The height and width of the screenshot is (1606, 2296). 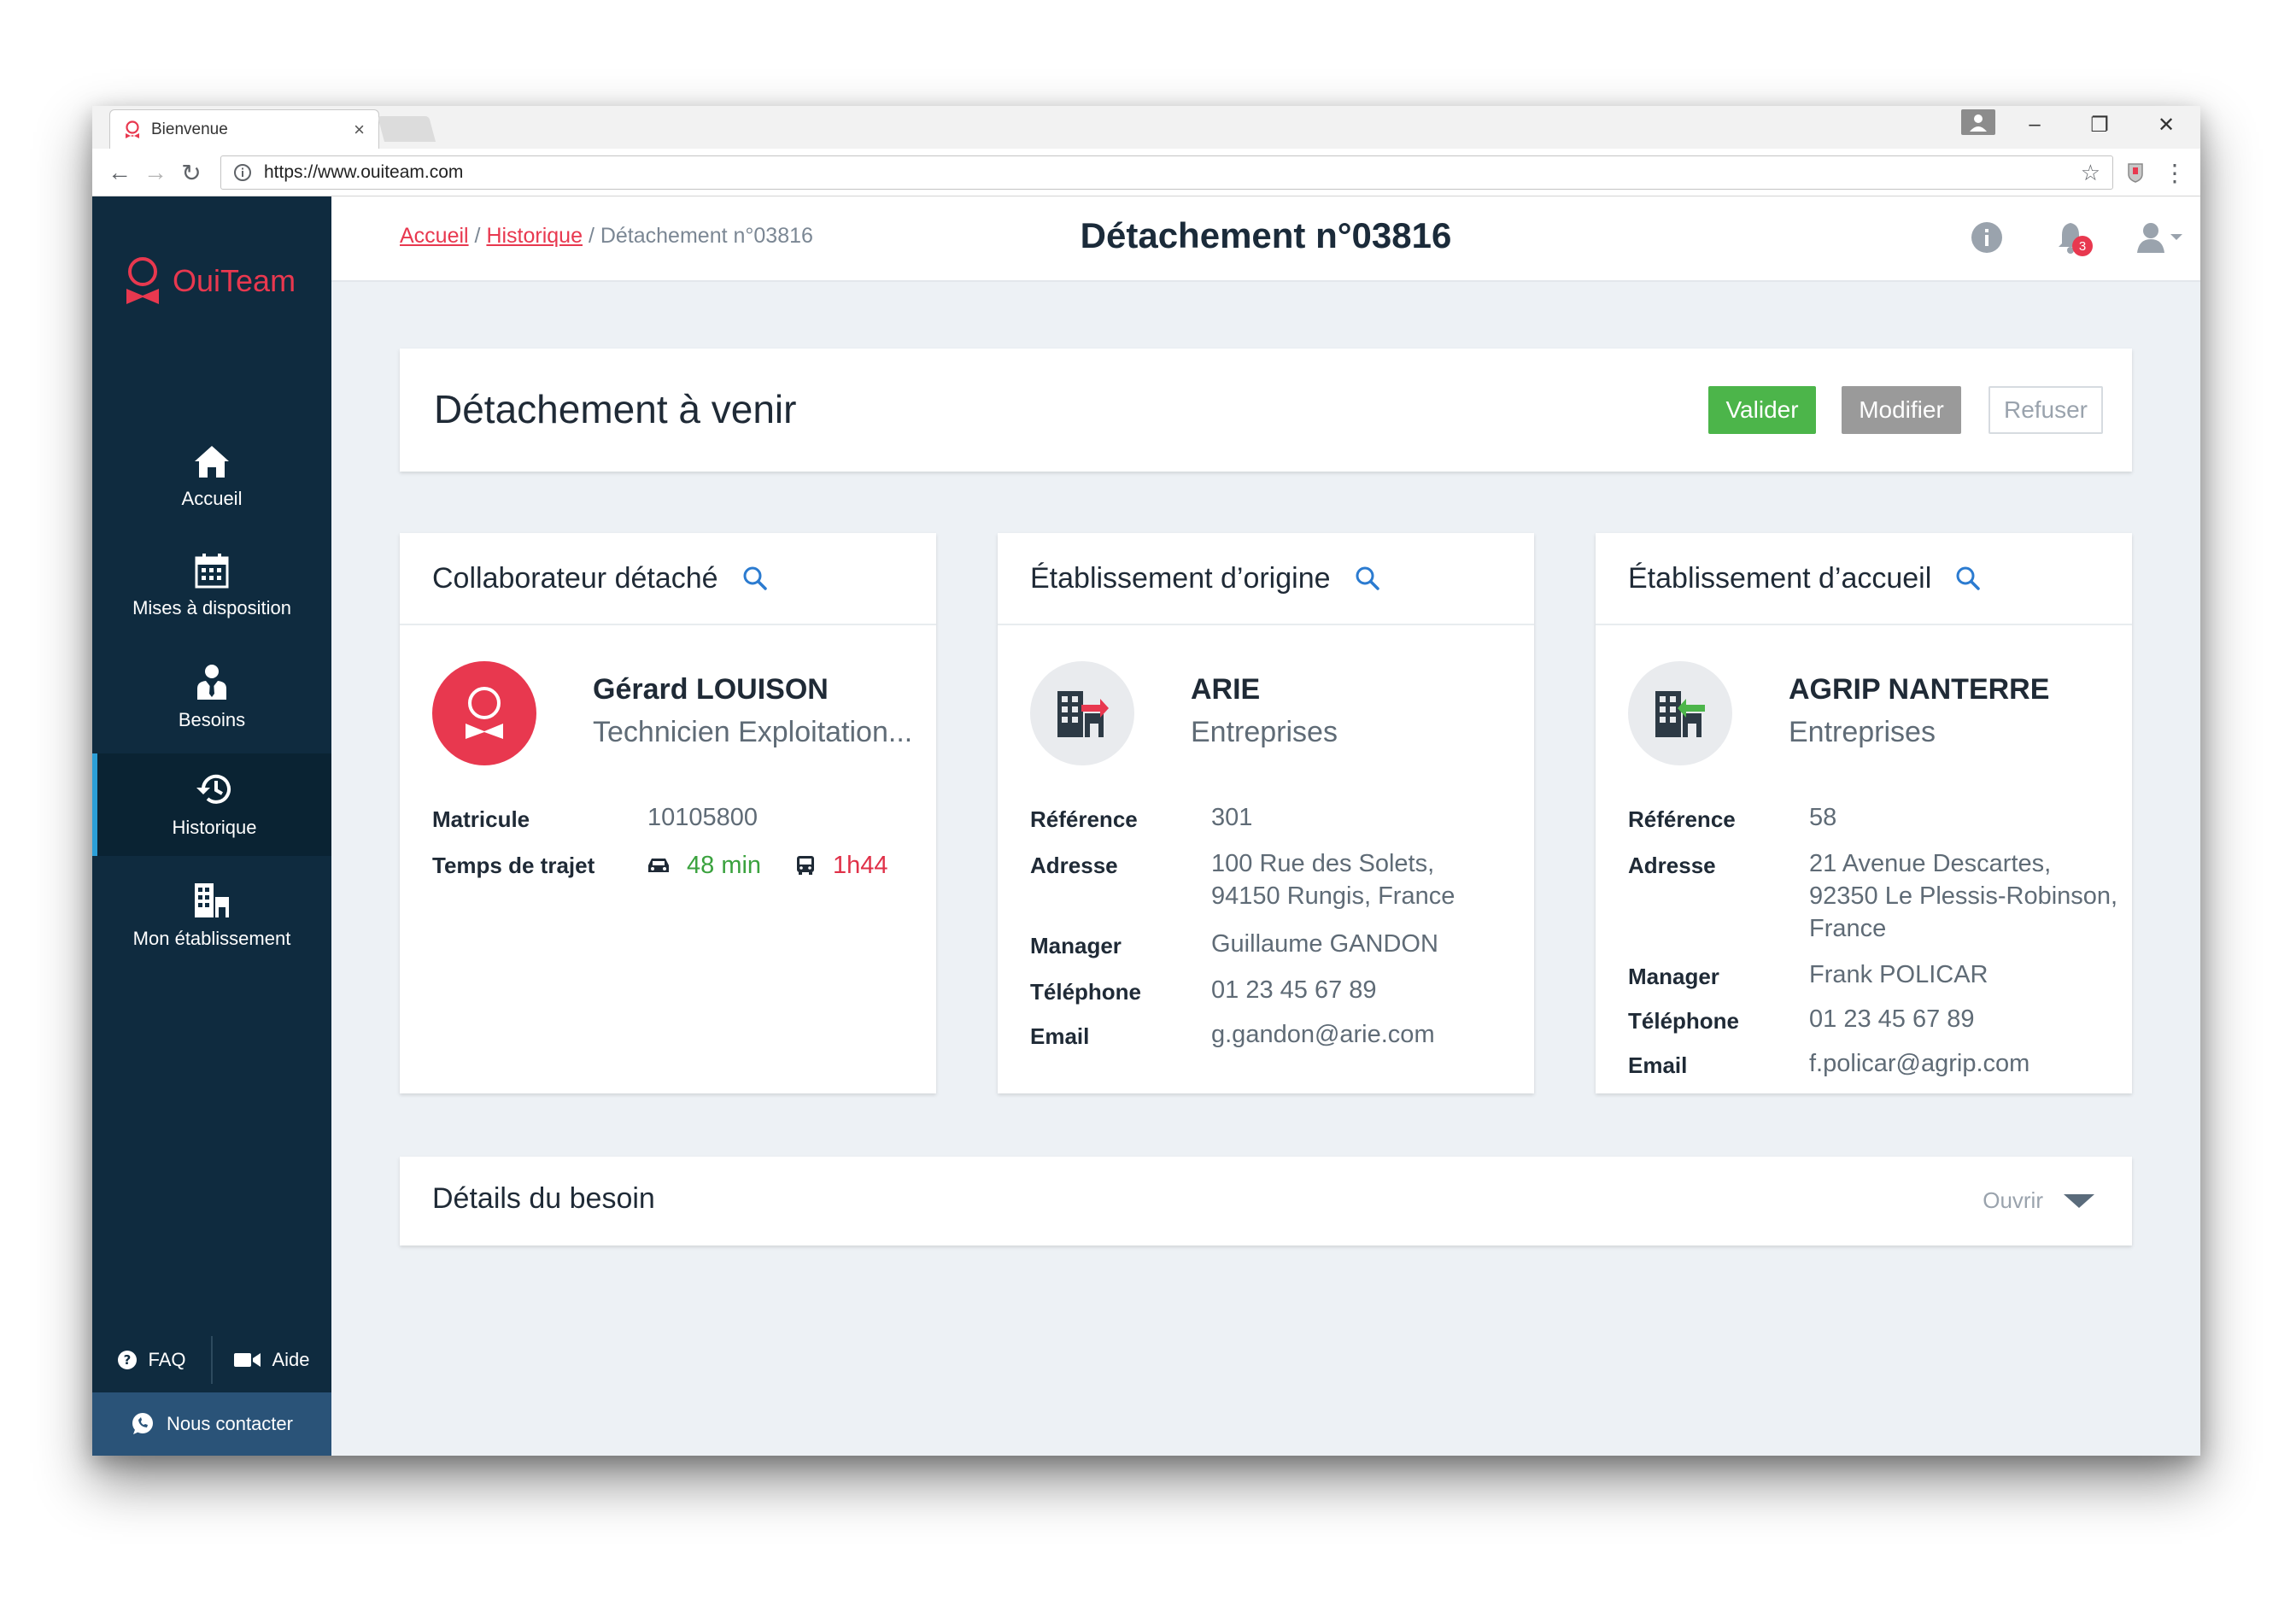 I want to click on address-line: 92350 Le Plessis-Robinson,, so click(x=1963, y=896).